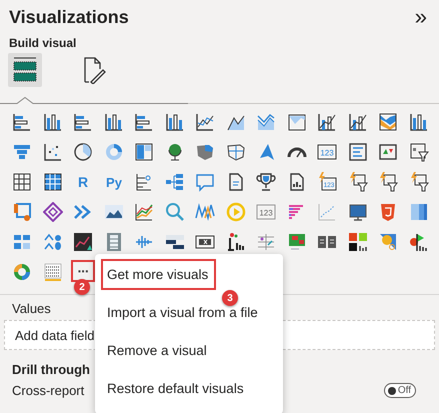 The width and height of the screenshot is (439, 413). Describe the element at coordinates (43, 43) in the screenshot. I see `section-heading: Build visual` at that location.